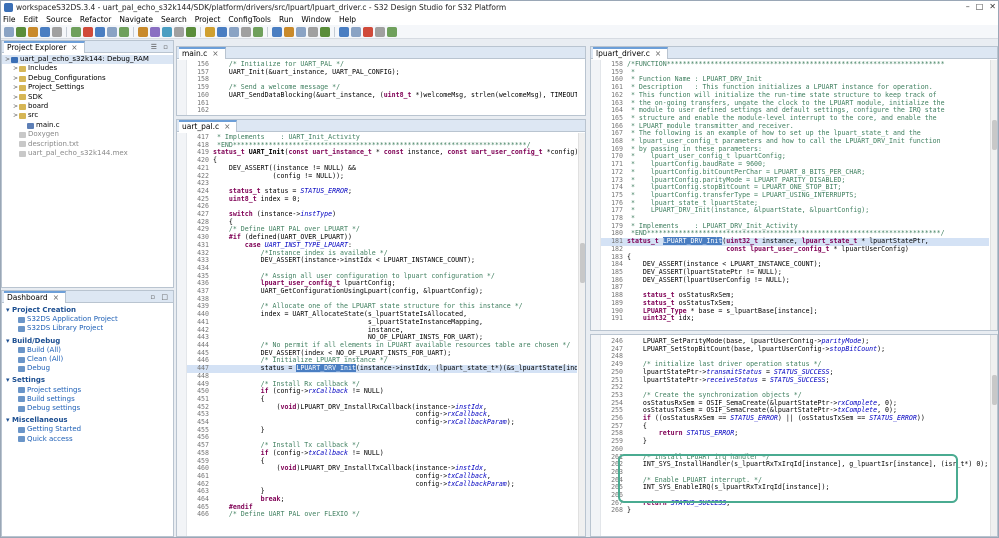  I want to click on menu-search: Search, so click(174, 19).